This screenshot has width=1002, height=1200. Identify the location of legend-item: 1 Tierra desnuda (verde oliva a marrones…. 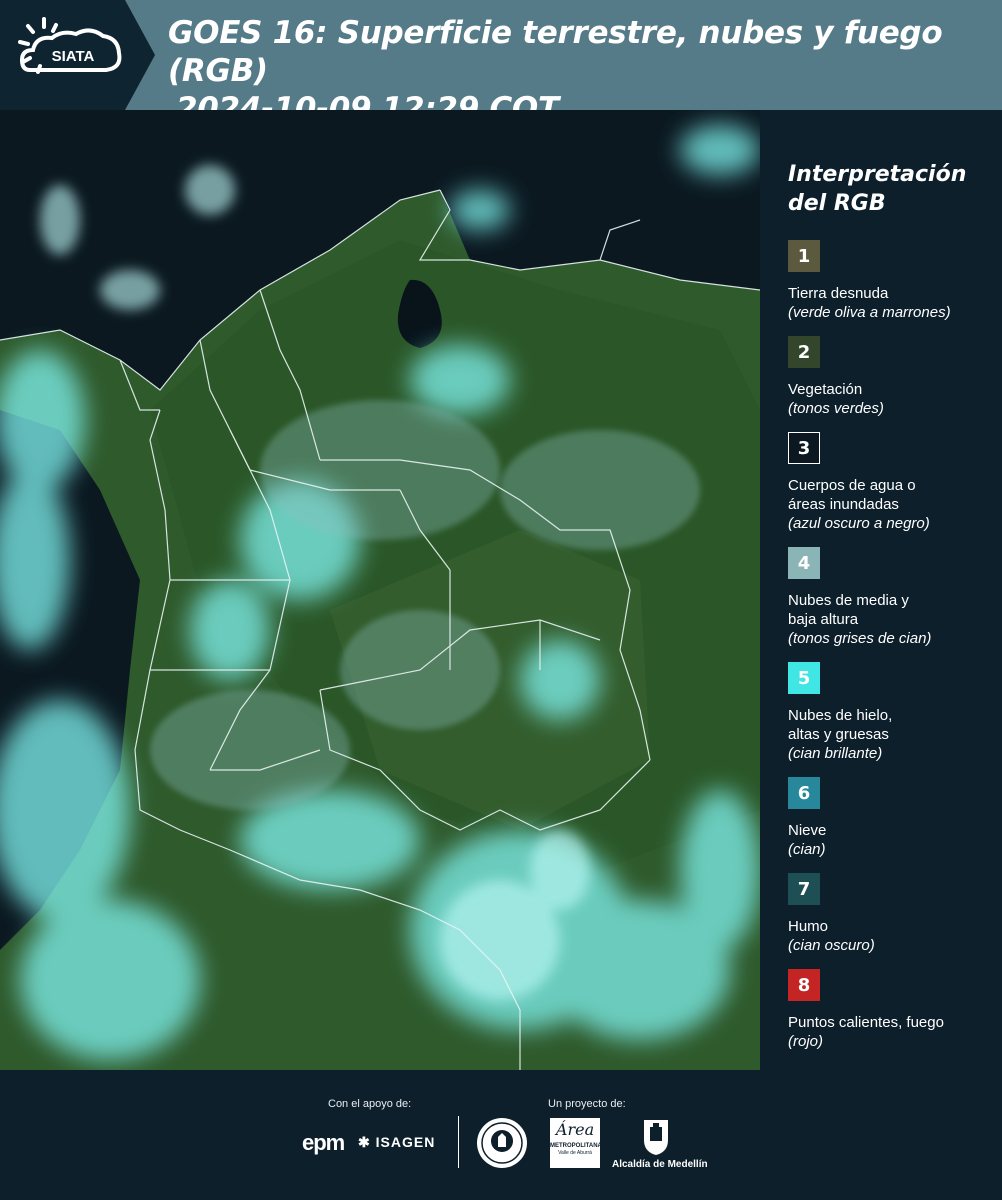
(888, 281).